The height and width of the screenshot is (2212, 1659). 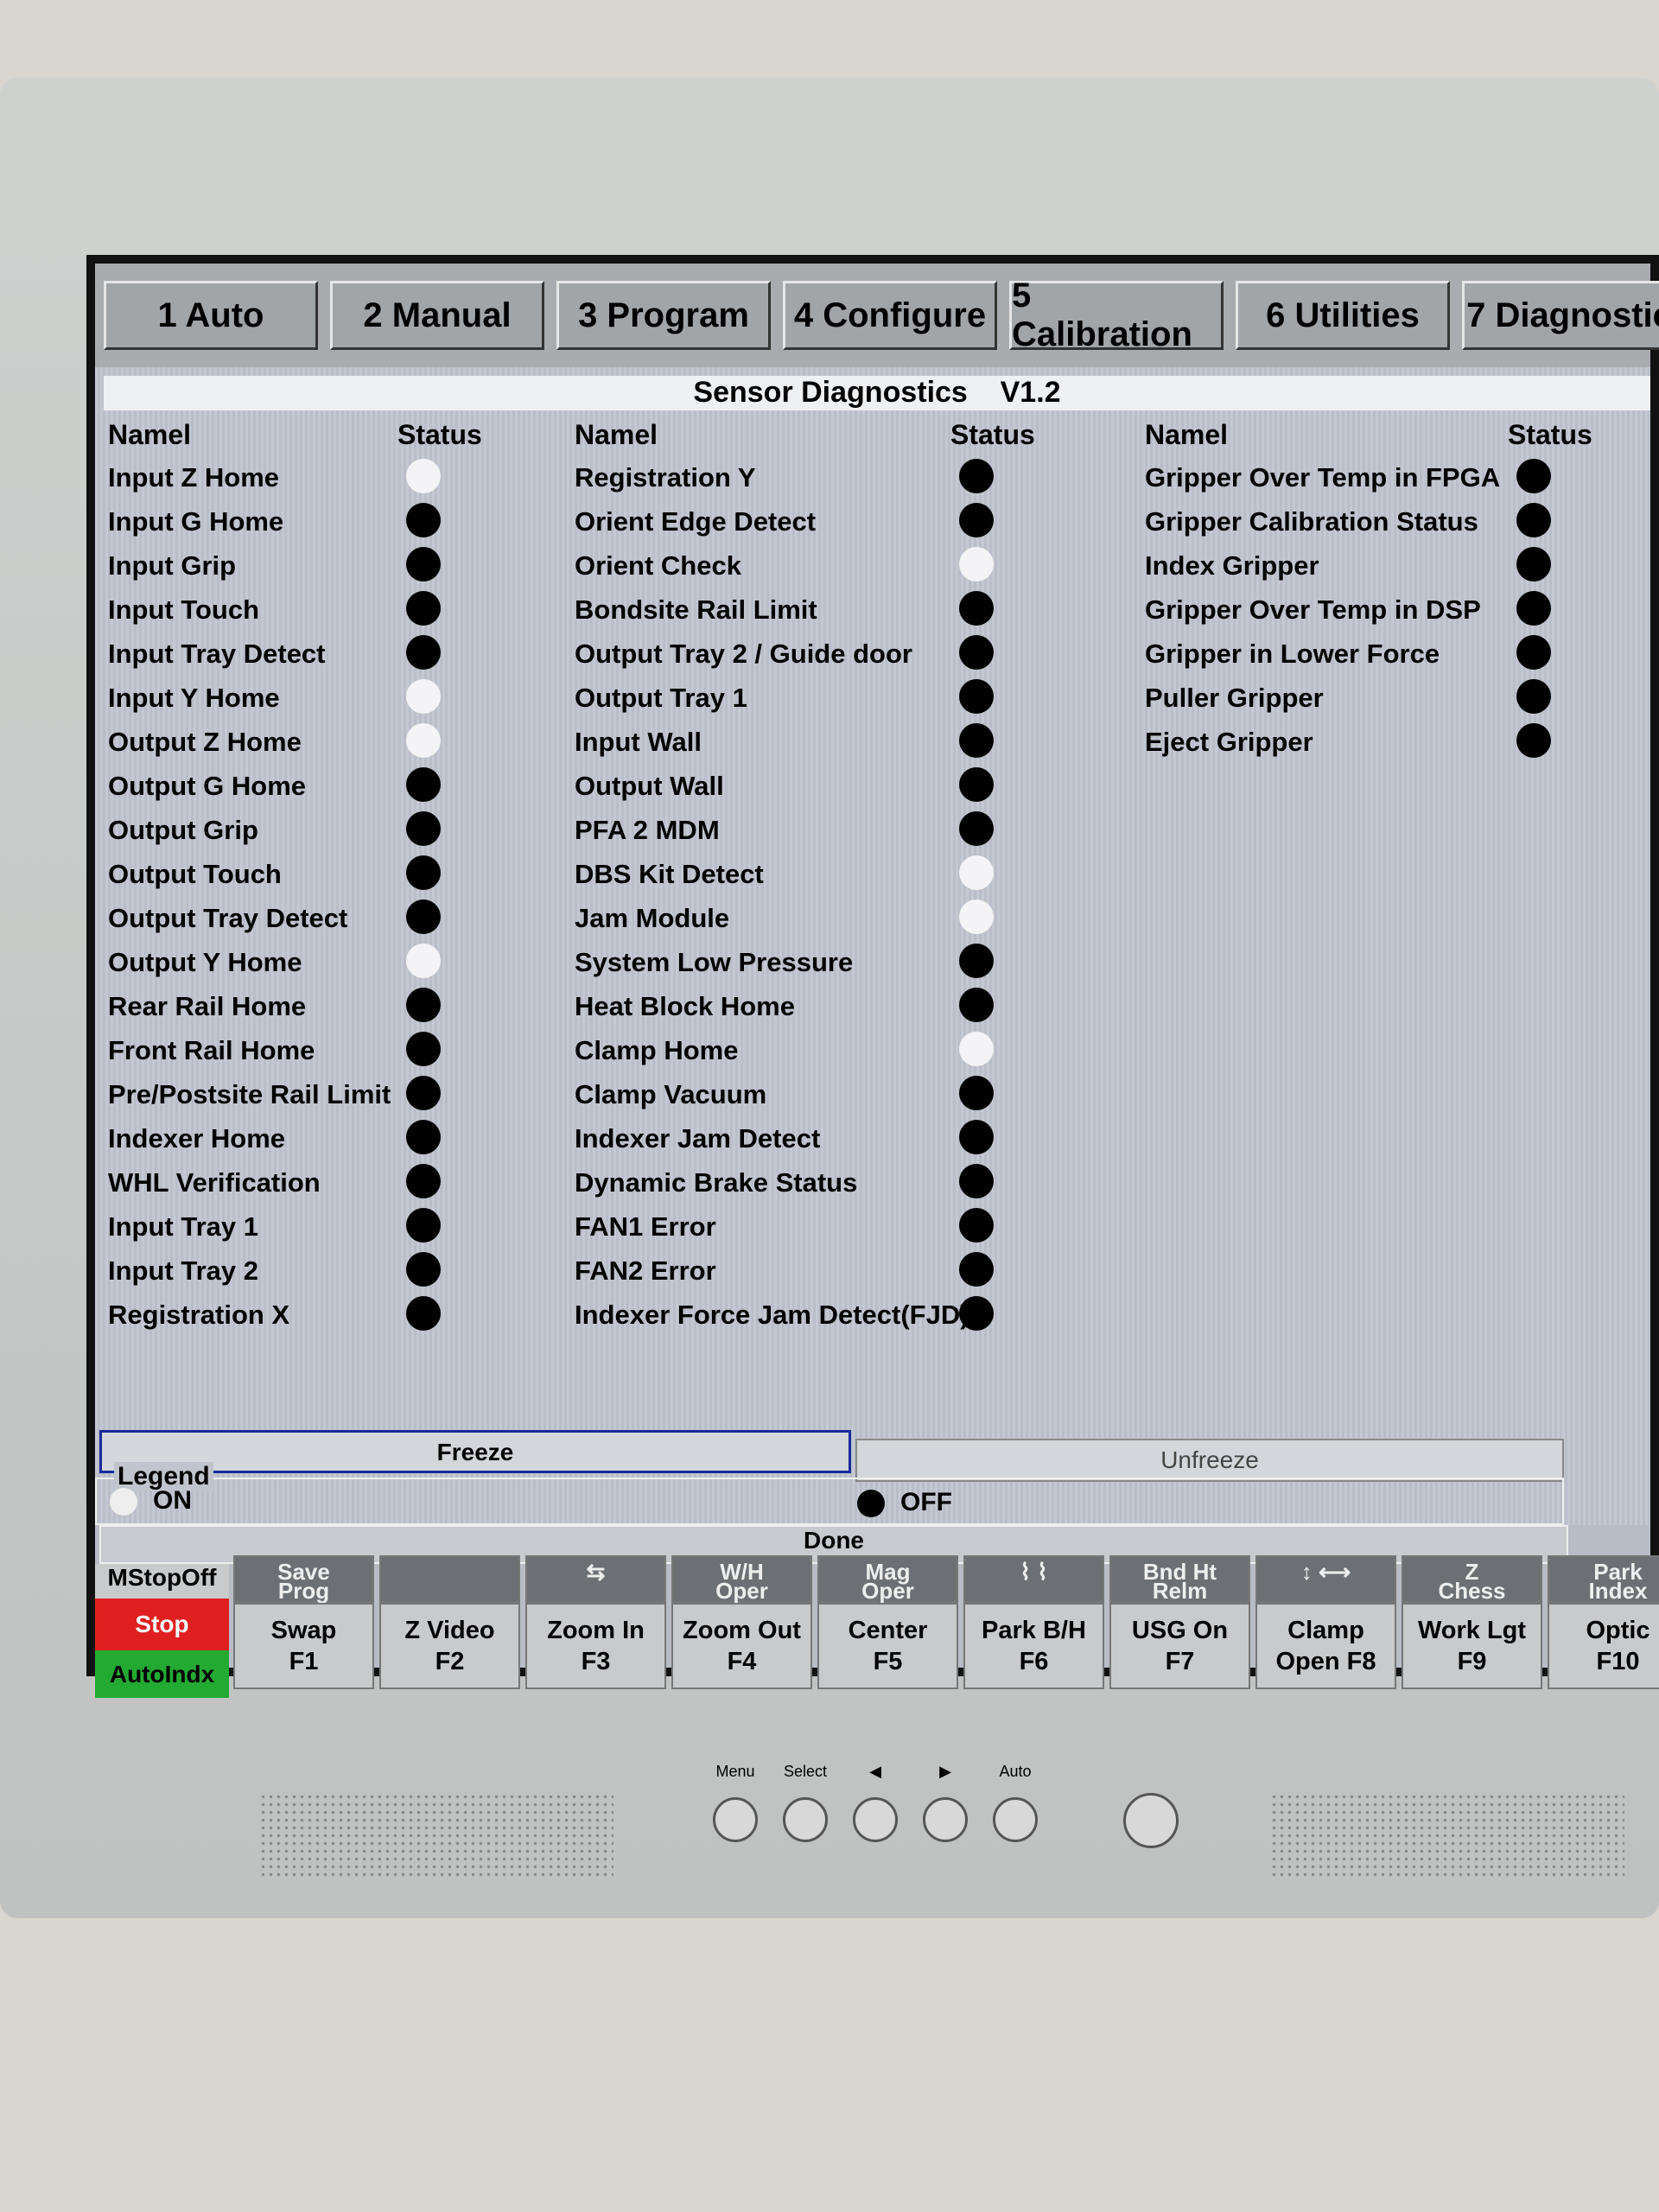 I want to click on tab-1: 1 Auto, so click(x=211, y=315).